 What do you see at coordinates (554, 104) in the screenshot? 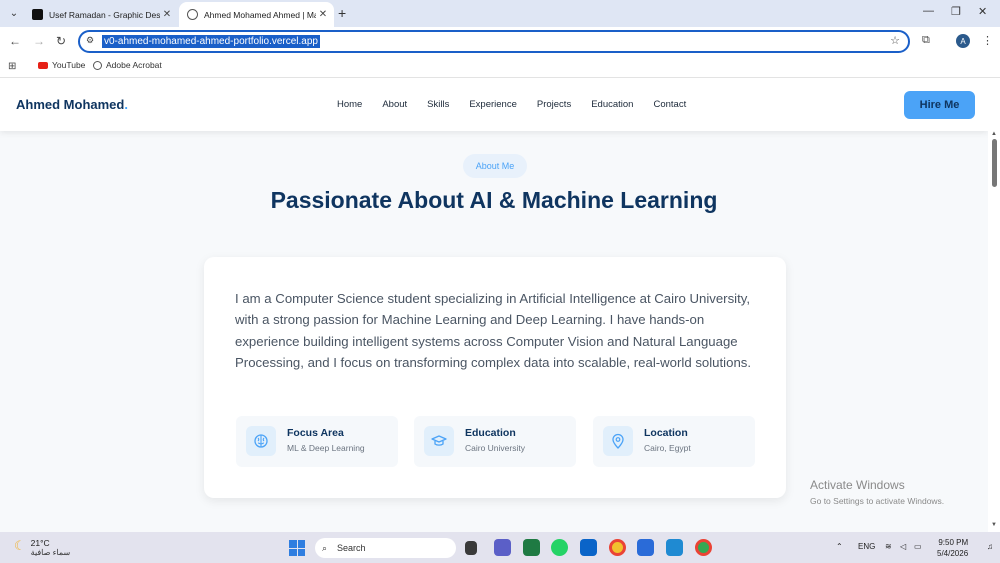
I see `nav-link-projects: Projects` at bounding box center [554, 104].